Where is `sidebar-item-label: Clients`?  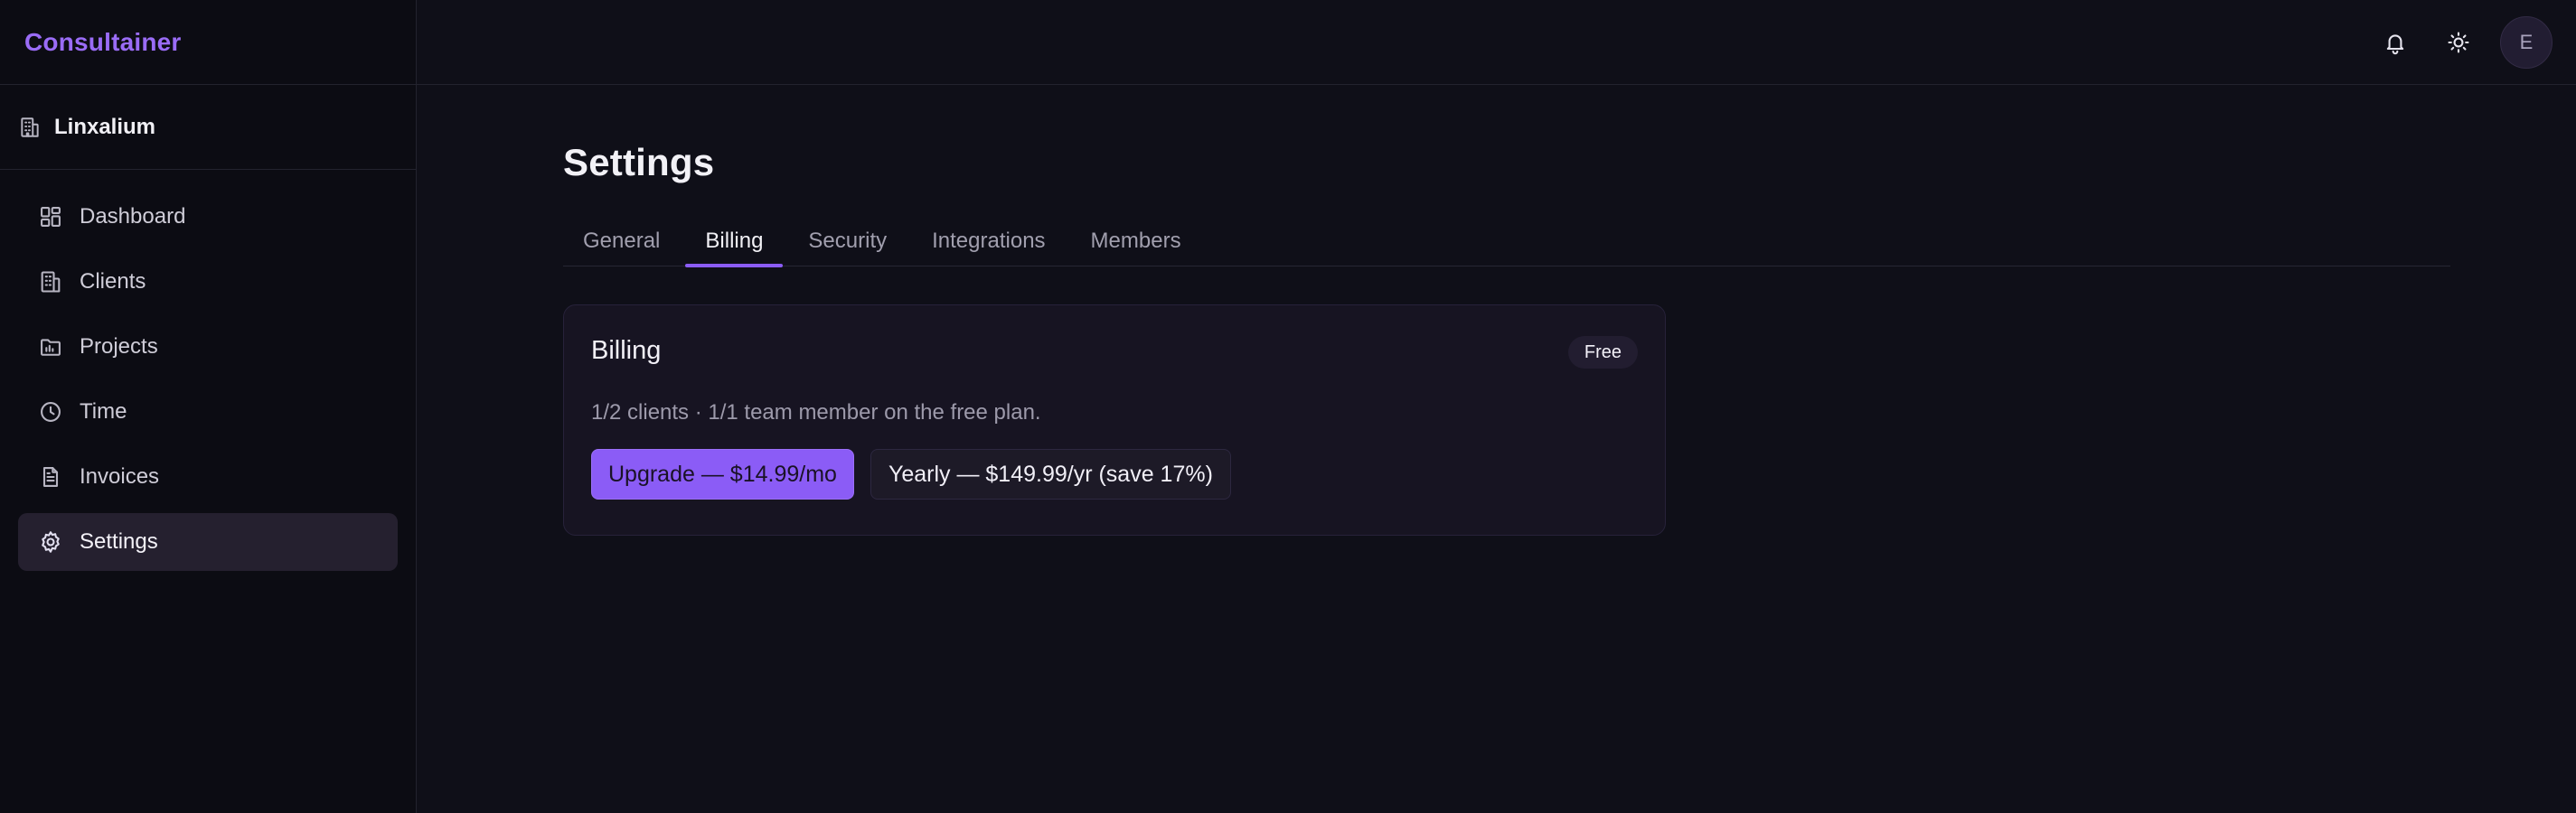
sidebar-item-label: Clients is located at coordinates (113, 281).